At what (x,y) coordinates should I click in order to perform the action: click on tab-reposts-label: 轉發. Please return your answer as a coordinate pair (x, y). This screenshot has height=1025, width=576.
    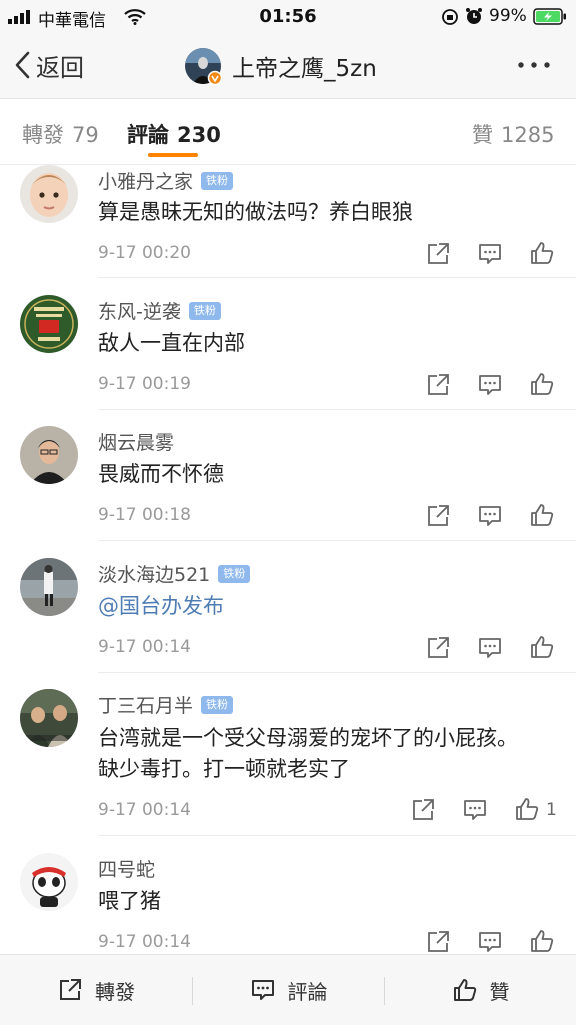
    Looking at the image, I should click on (43, 135).